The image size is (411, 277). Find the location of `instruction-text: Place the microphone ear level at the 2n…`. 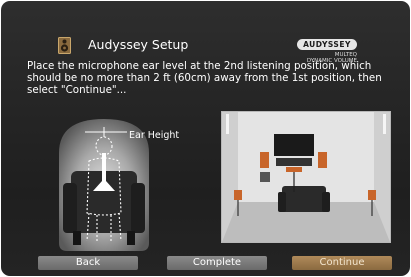

instruction-text: Place the microphone ear level at the 2n… is located at coordinates (204, 78).